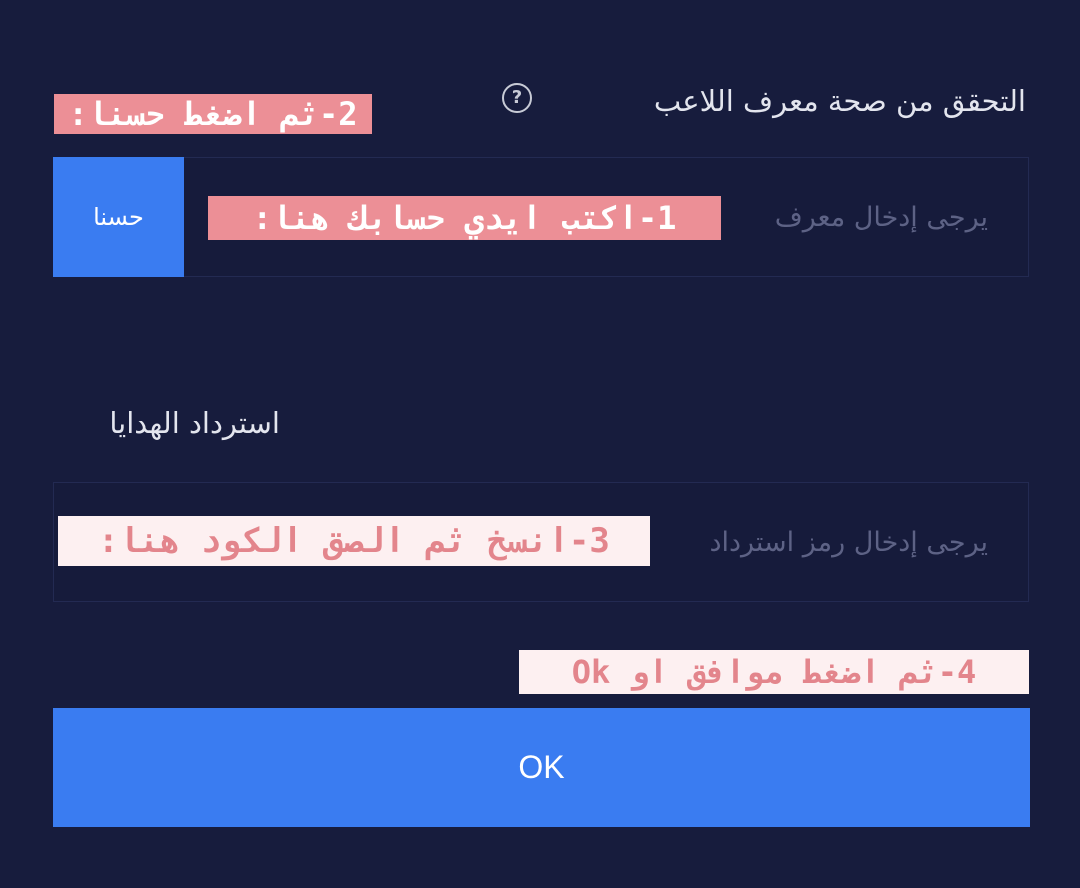 The image size is (1080, 888). I want to click on redeem-gifts-title: استرداد الهدايا, so click(194, 423).